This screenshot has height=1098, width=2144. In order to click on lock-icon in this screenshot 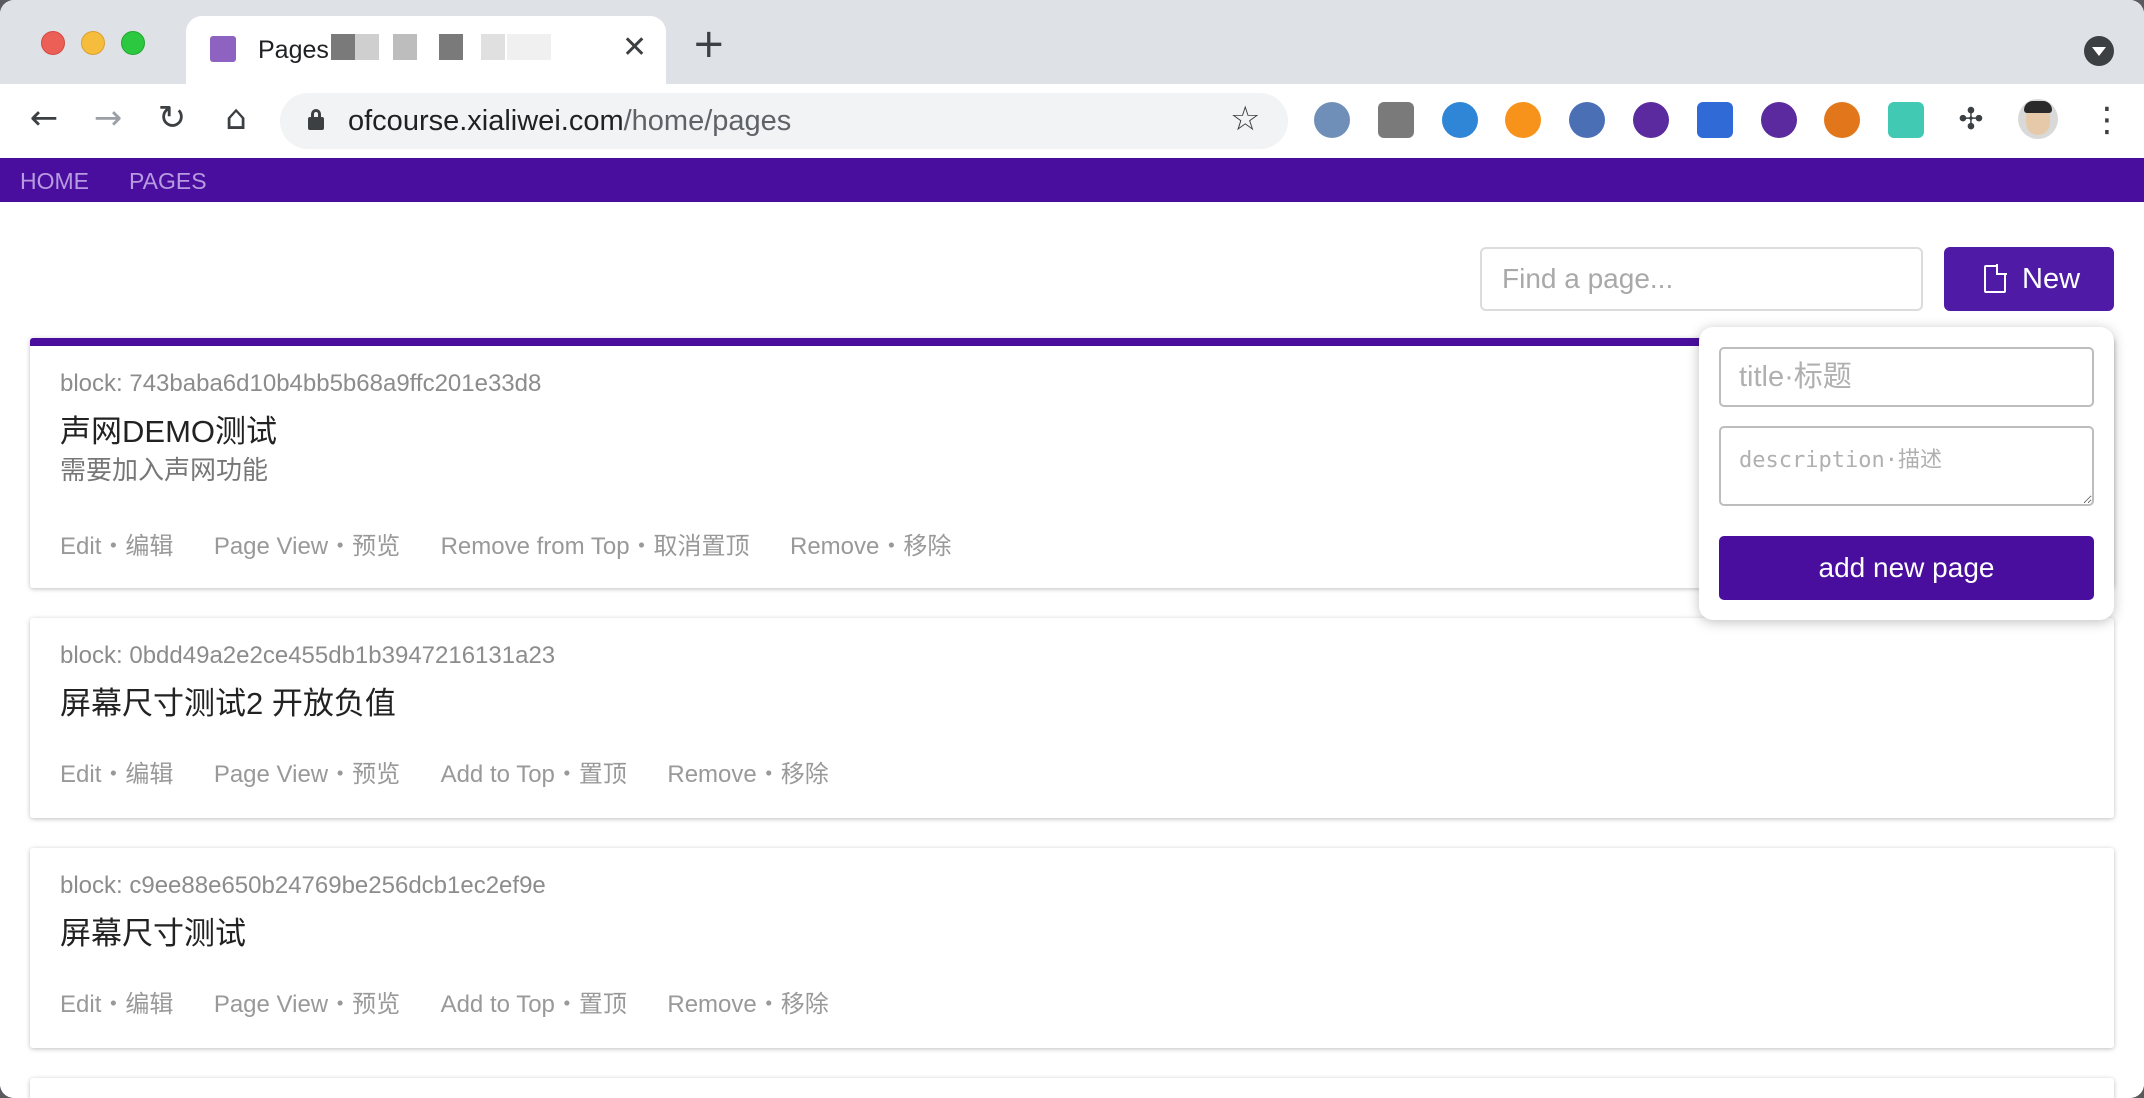, I will do `click(316, 119)`.